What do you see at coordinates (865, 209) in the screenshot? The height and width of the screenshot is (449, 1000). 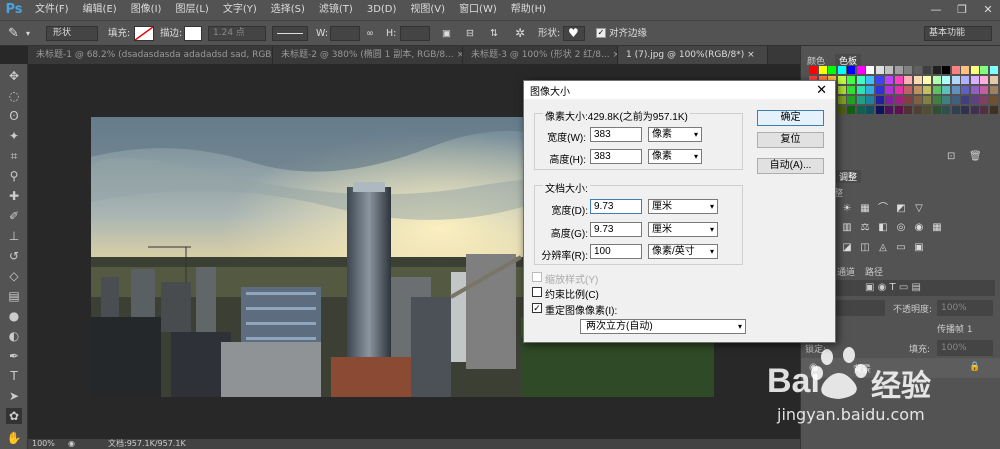 I see `levels-icon: ▦` at bounding box center [865, 209].